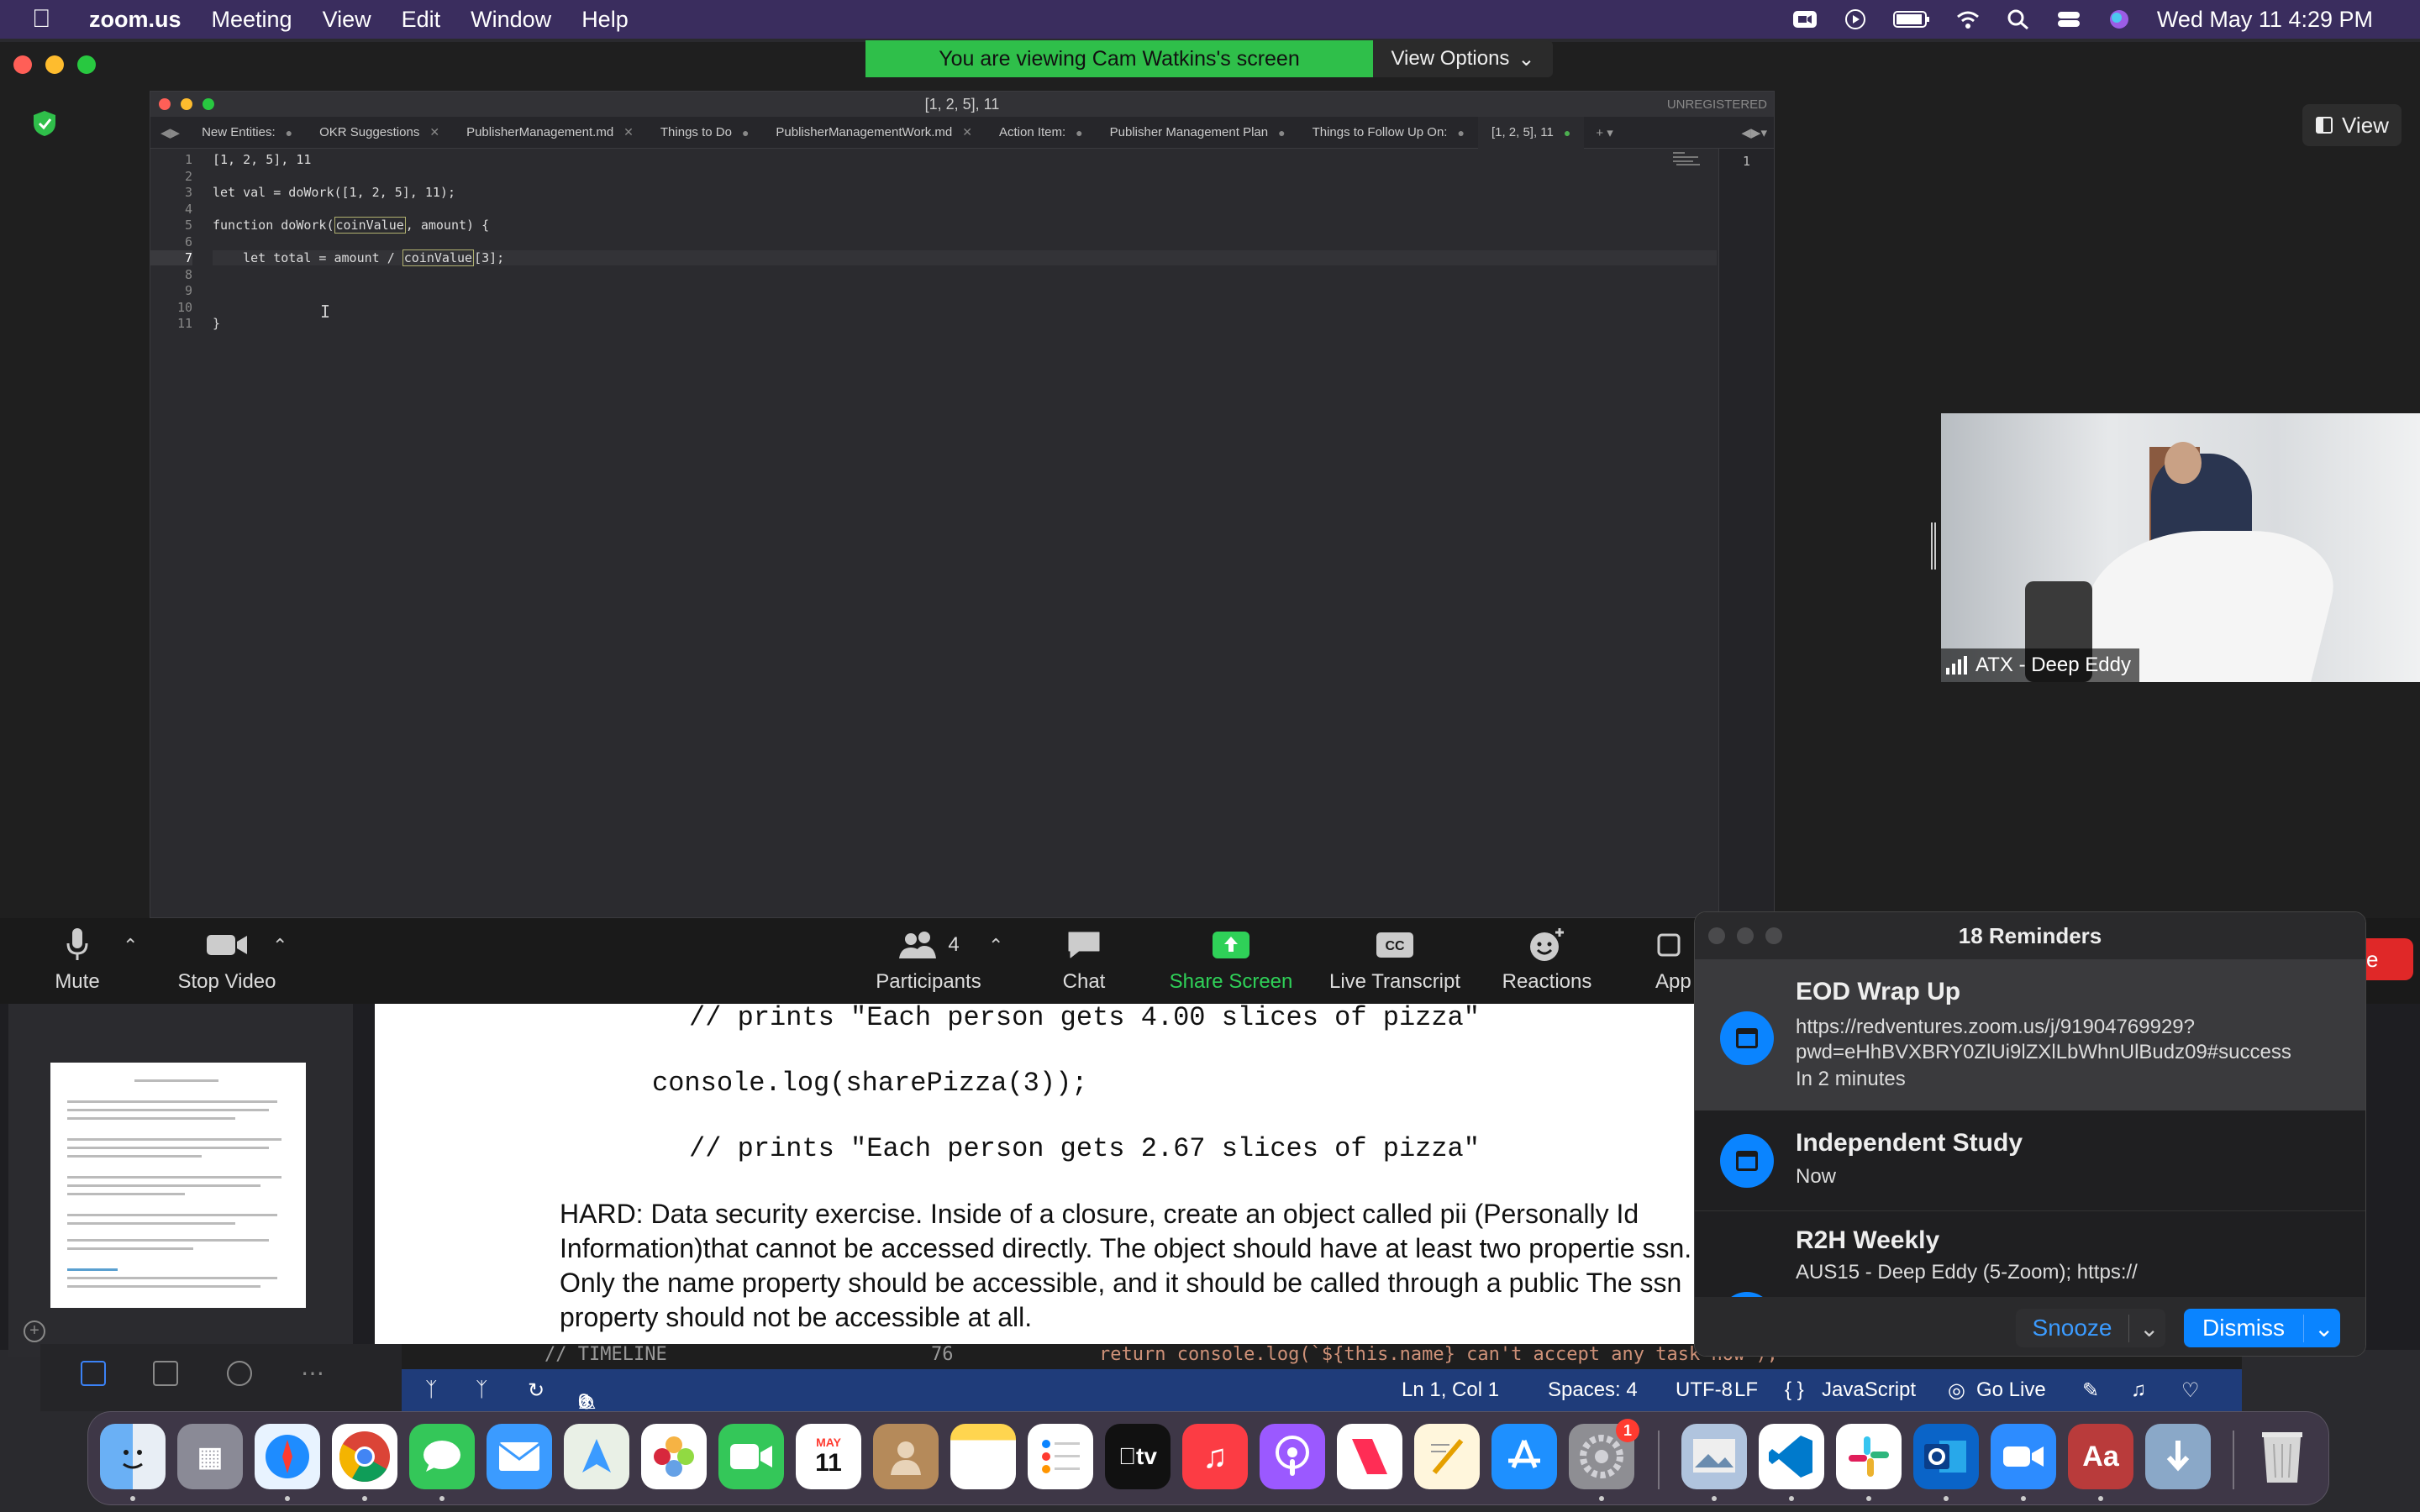  I want to click on messages-icon, so click(442, 1456).